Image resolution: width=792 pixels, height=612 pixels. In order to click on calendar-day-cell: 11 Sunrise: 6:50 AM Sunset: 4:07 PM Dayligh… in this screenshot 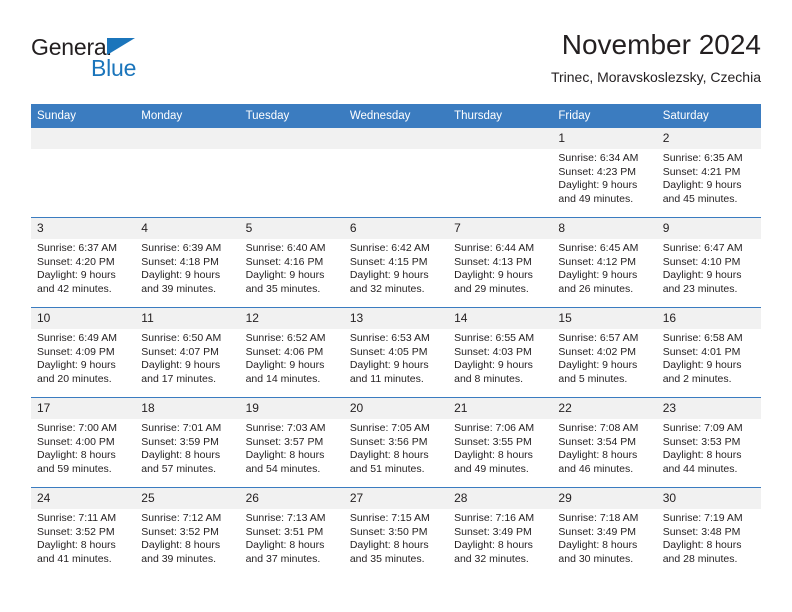, I will do `click(187, 352)`.